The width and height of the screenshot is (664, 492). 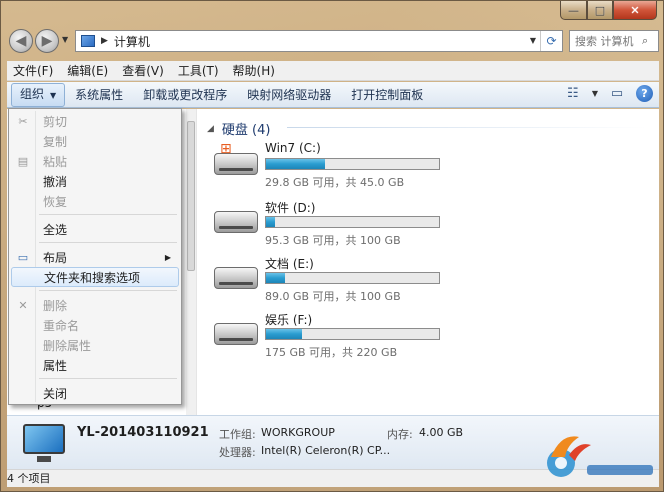 I want to click on navigation-row: ◀ ▶ ▼ ▶ 计算机 ▼ ⟳ ⌕, so click(x=333, y=42).